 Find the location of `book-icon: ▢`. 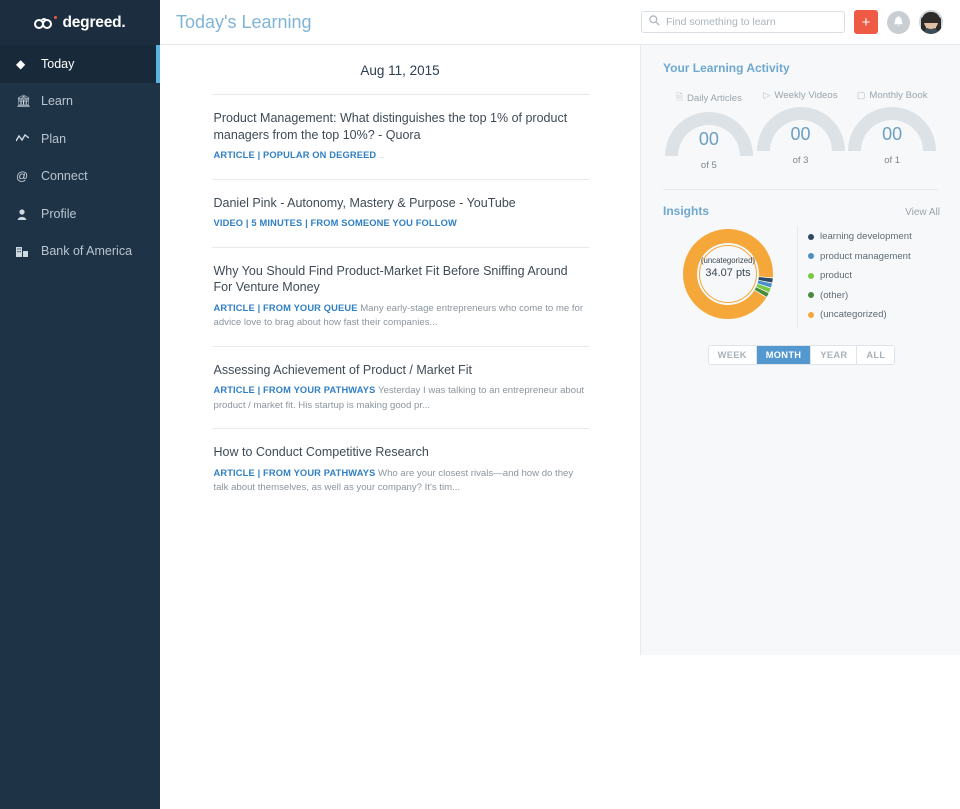

book-icon: ▢ is located at coordinates (861, 95).